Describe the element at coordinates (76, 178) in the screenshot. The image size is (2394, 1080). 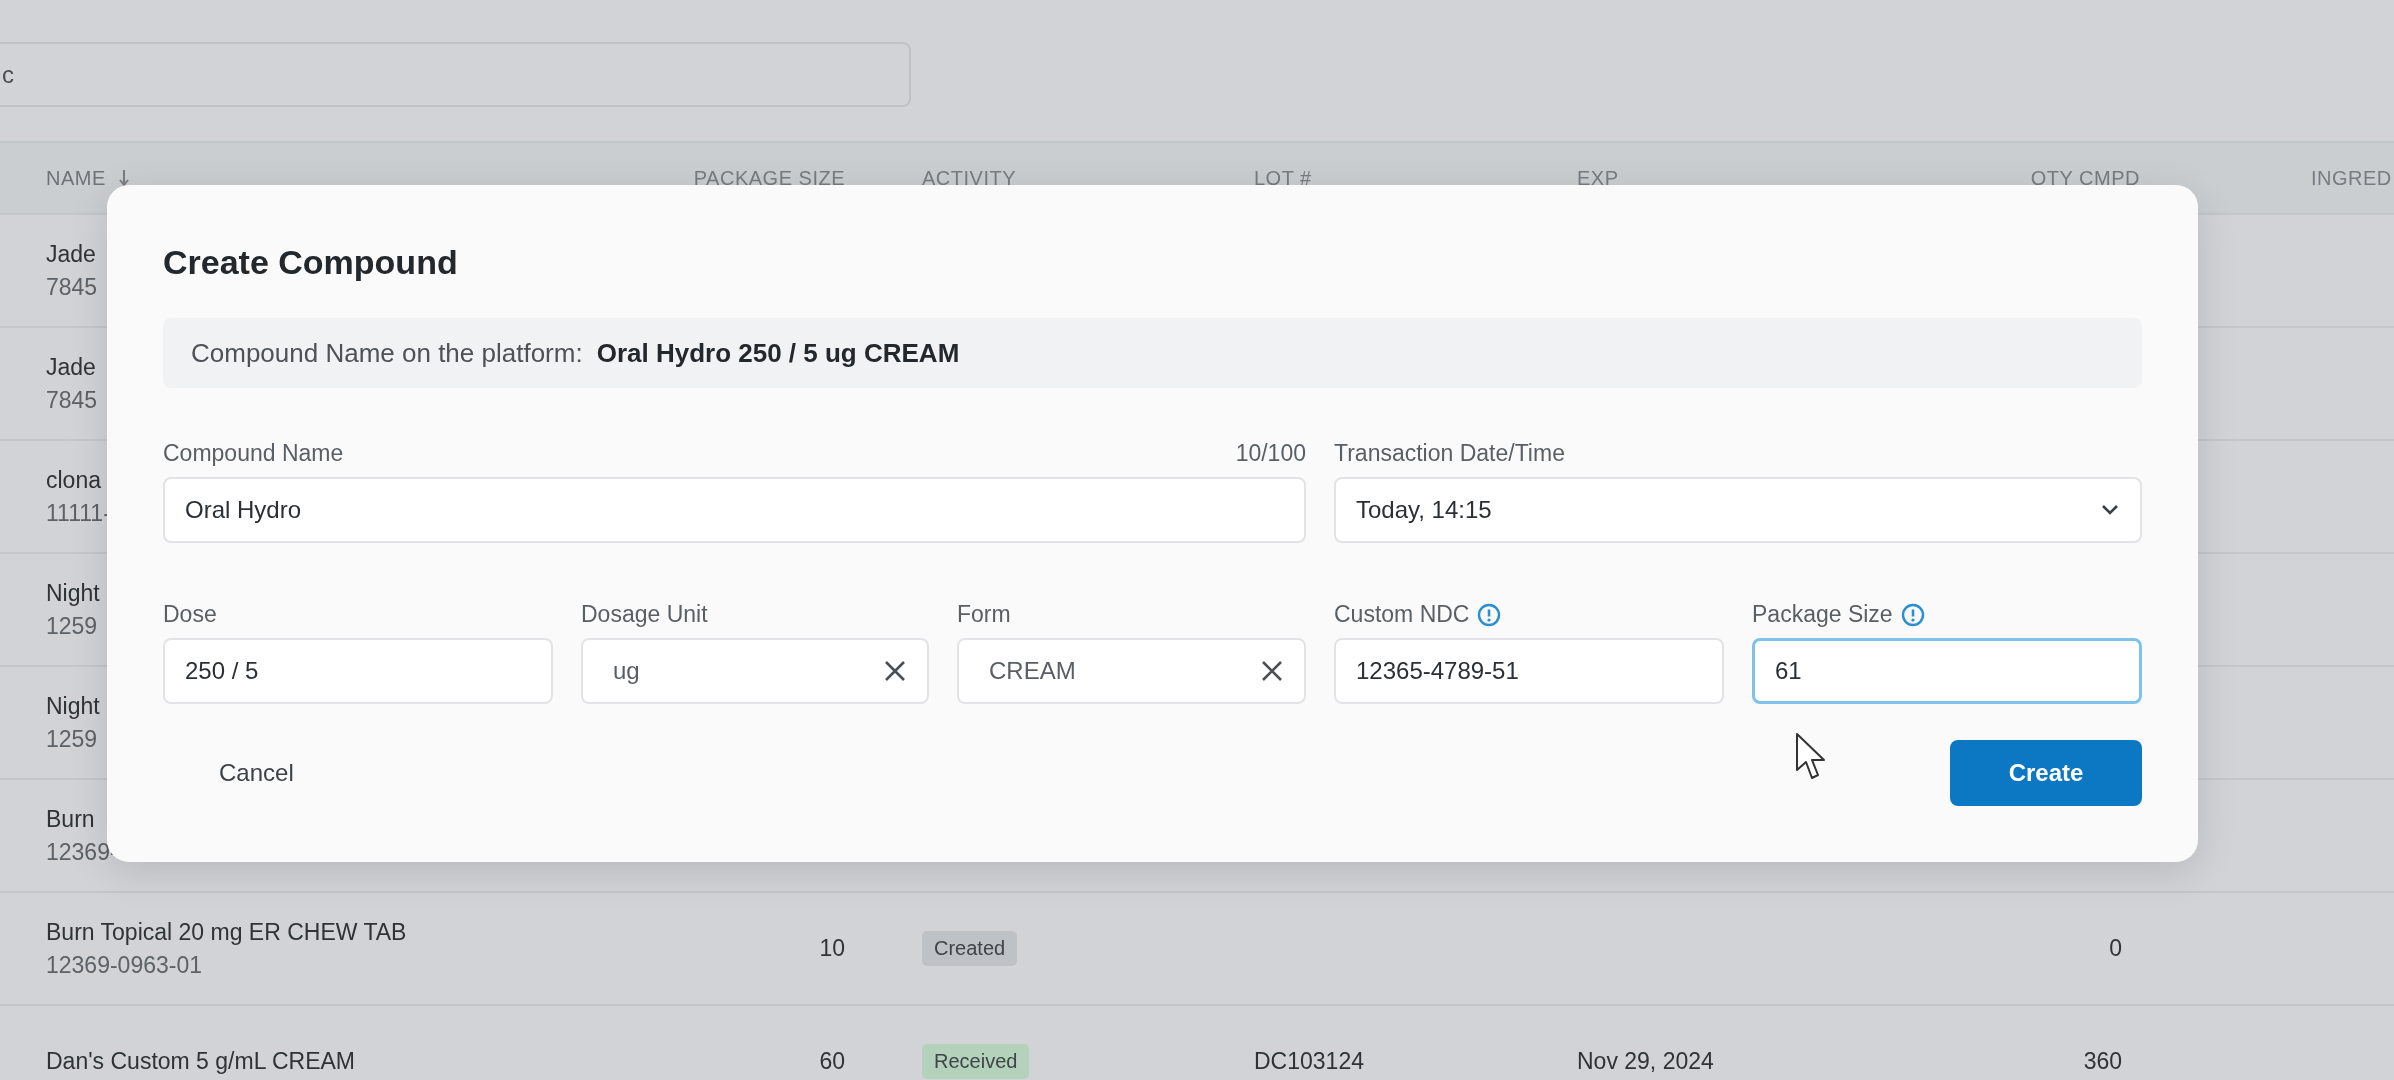
I see `column-header: NAME` at that location.